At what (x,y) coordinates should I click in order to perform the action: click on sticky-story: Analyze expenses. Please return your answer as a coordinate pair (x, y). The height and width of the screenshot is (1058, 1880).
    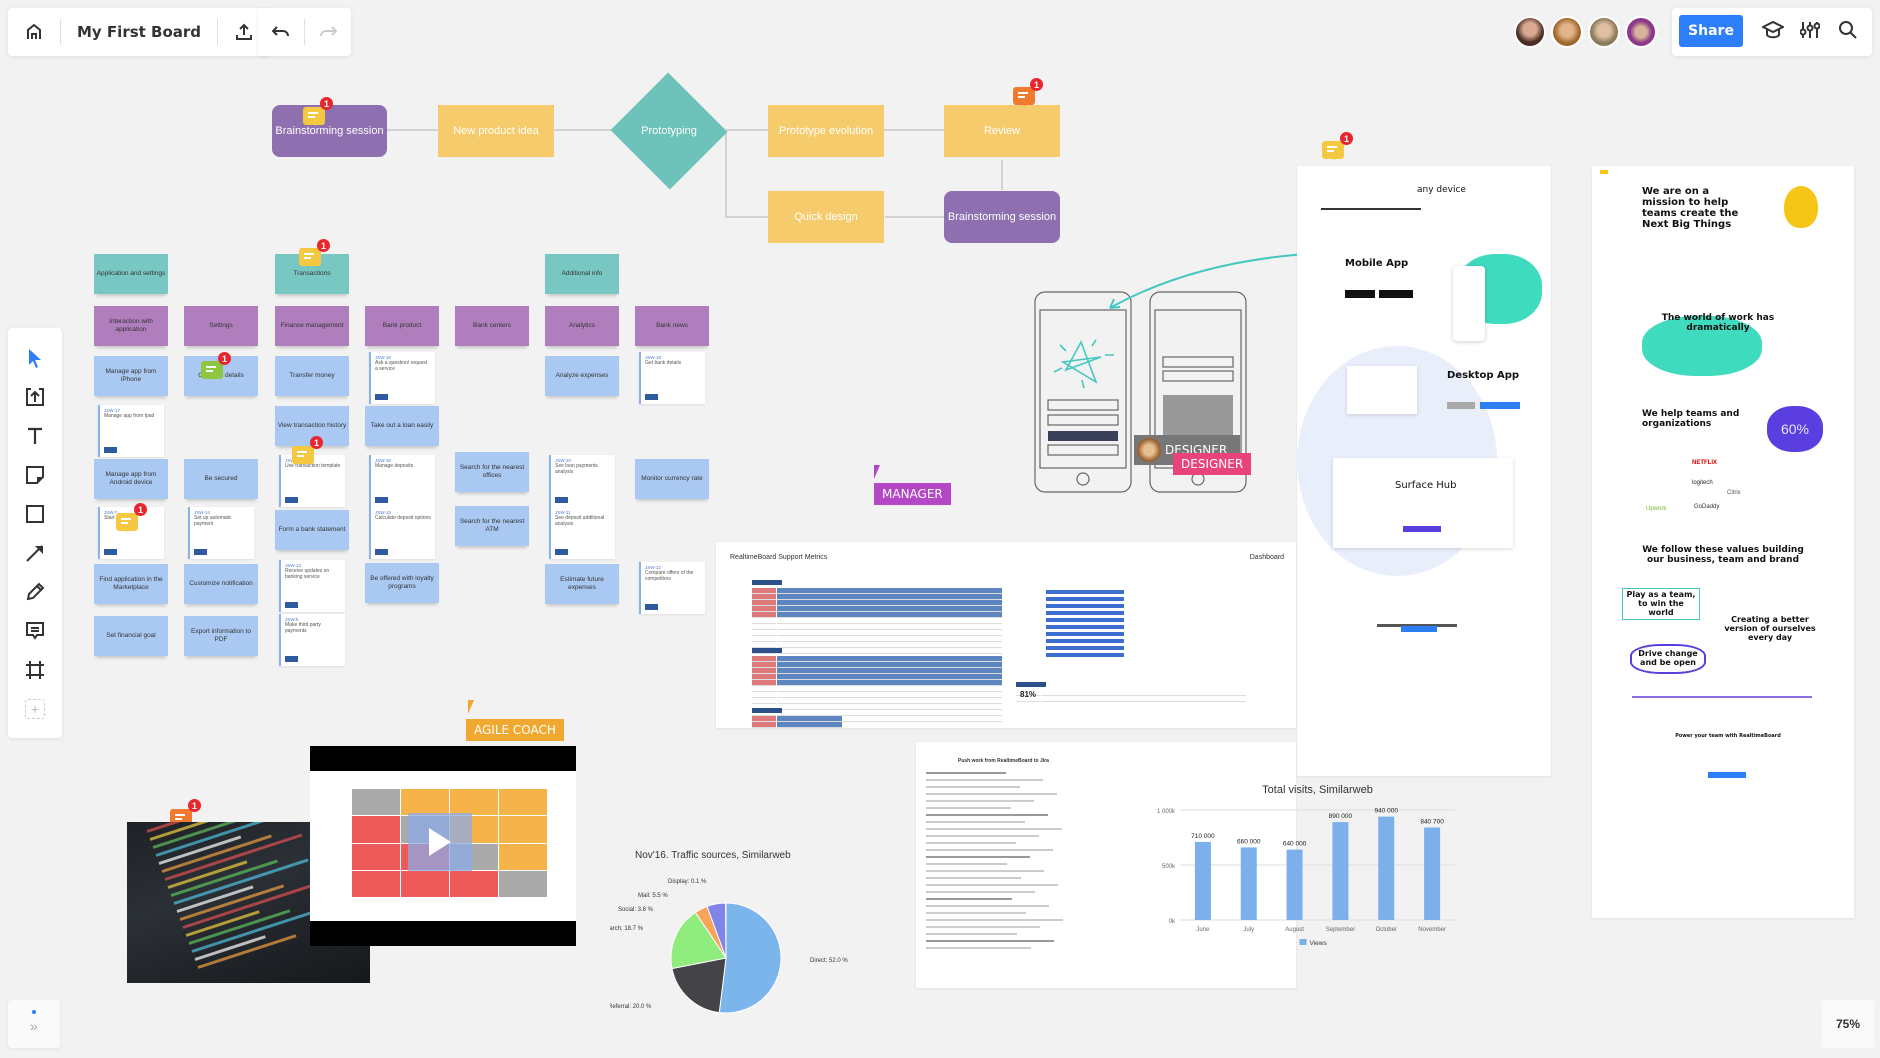
    Looking at the image, I should click on (582, 376).